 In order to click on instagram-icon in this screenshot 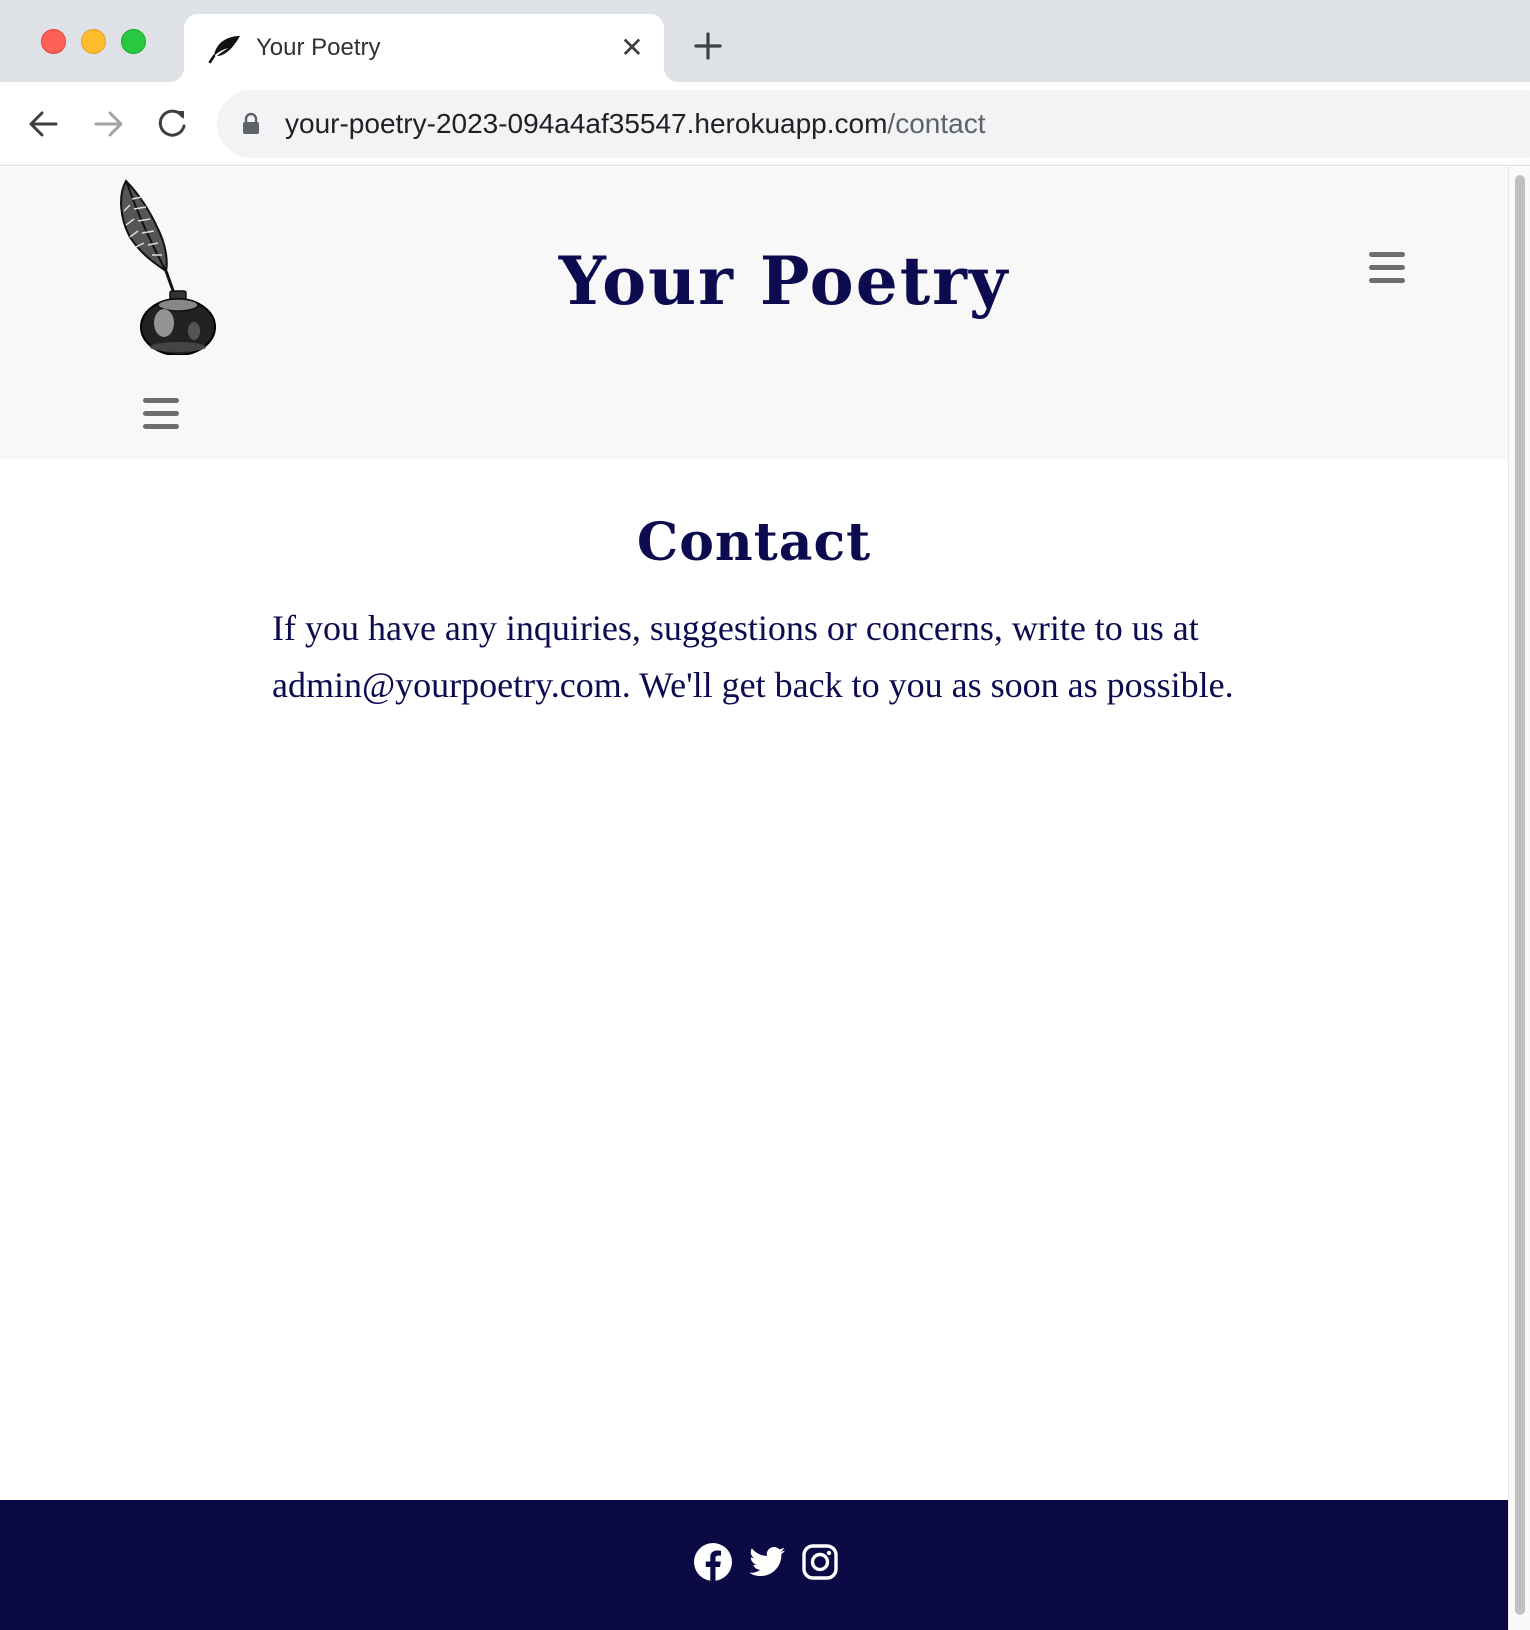, I will do `click(820, 1562)`.